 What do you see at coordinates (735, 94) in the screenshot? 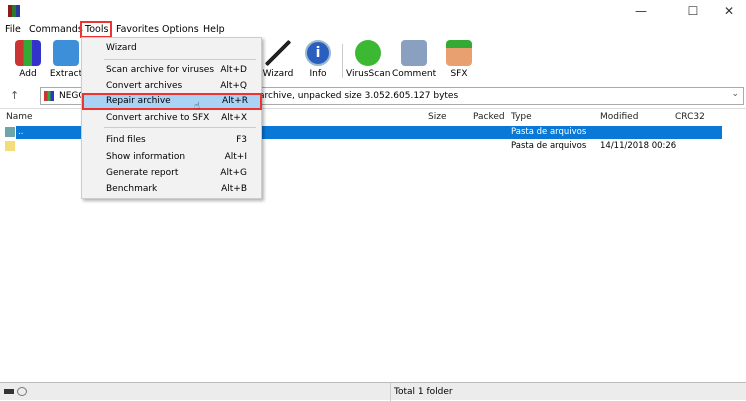
I see `chevron-down-icon: ⌄` at bounding box center [735, 94].